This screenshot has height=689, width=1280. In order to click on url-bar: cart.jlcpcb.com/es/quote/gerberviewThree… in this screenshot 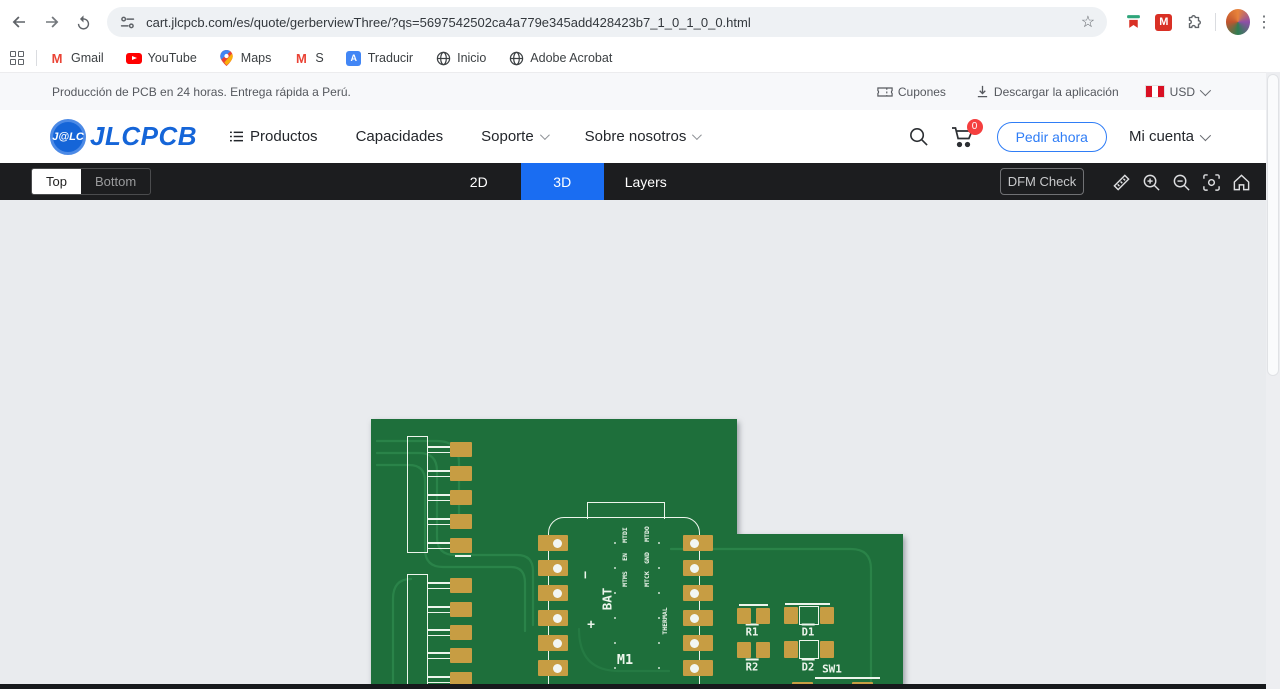, I will do `click(607, 22)`.